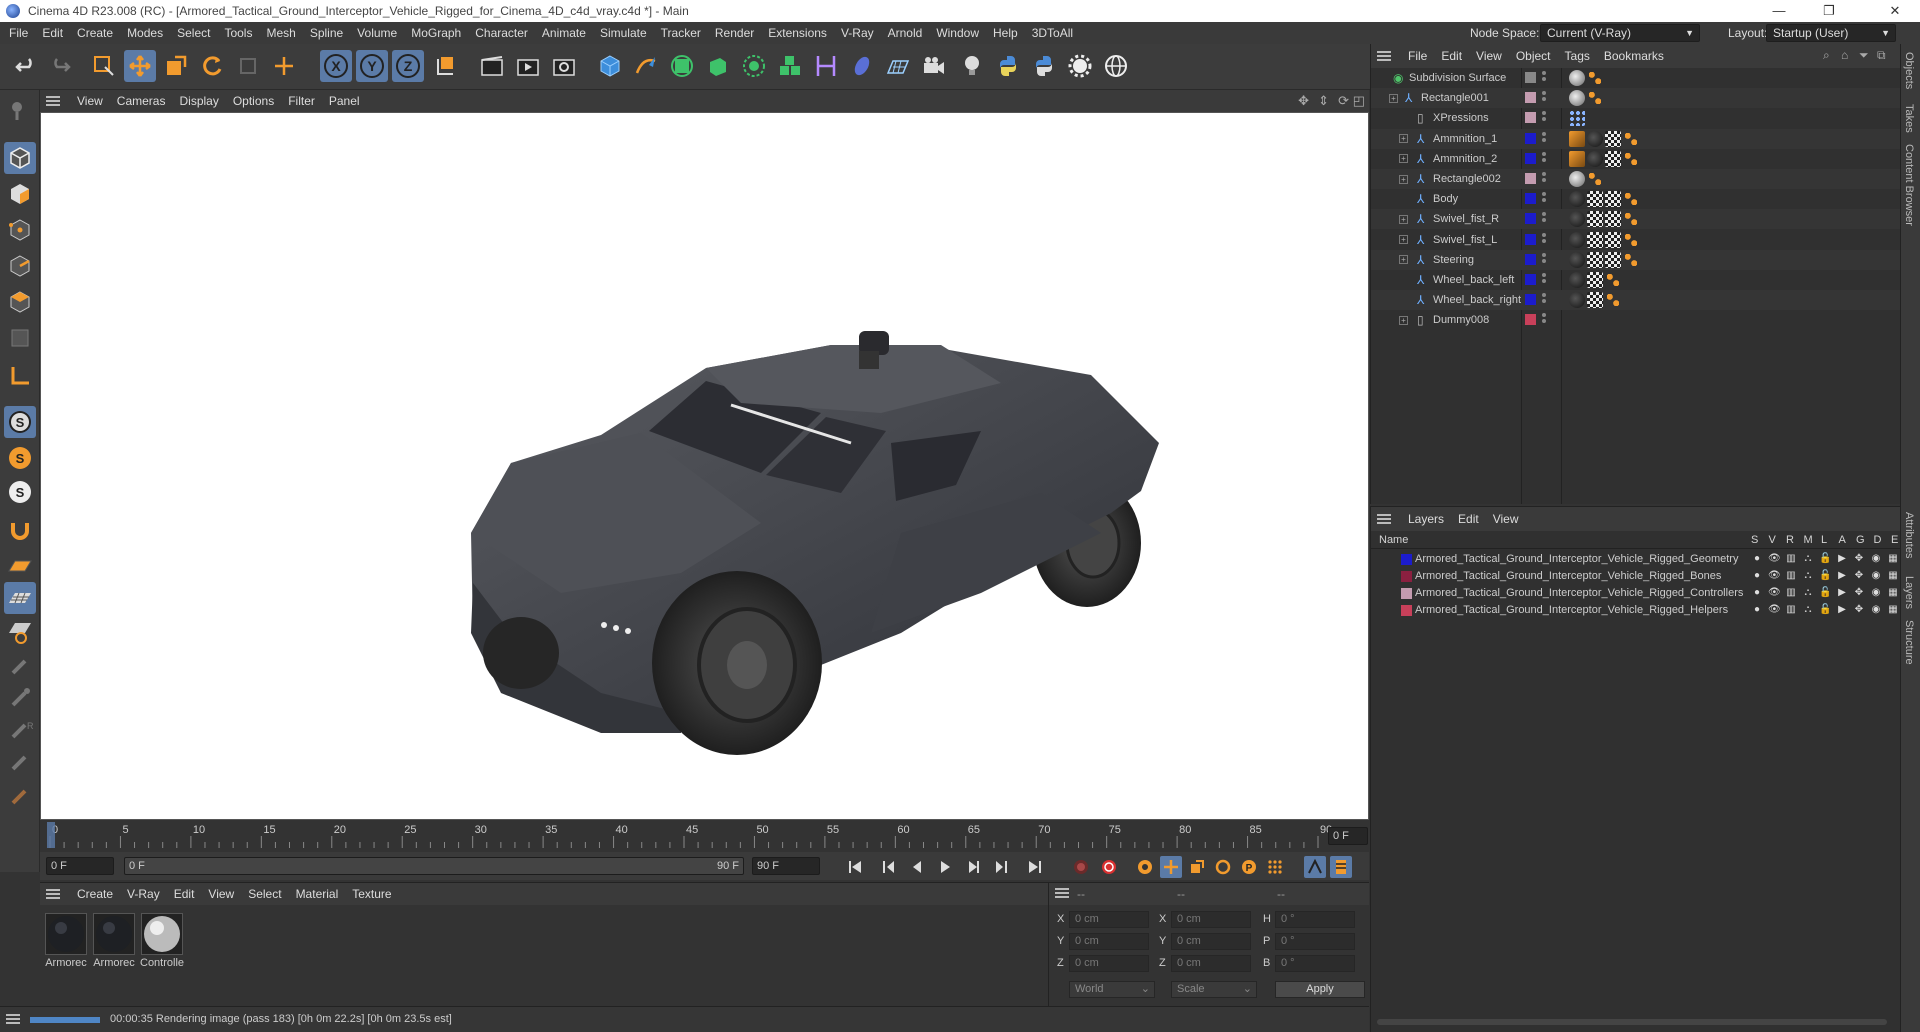 The height and width of the screenshot is (1032, 1920). What do you see at coordinates (797, 33) in the screenshot?
I see `menu-extensions: Extensions` at bounding box center [797, 33].